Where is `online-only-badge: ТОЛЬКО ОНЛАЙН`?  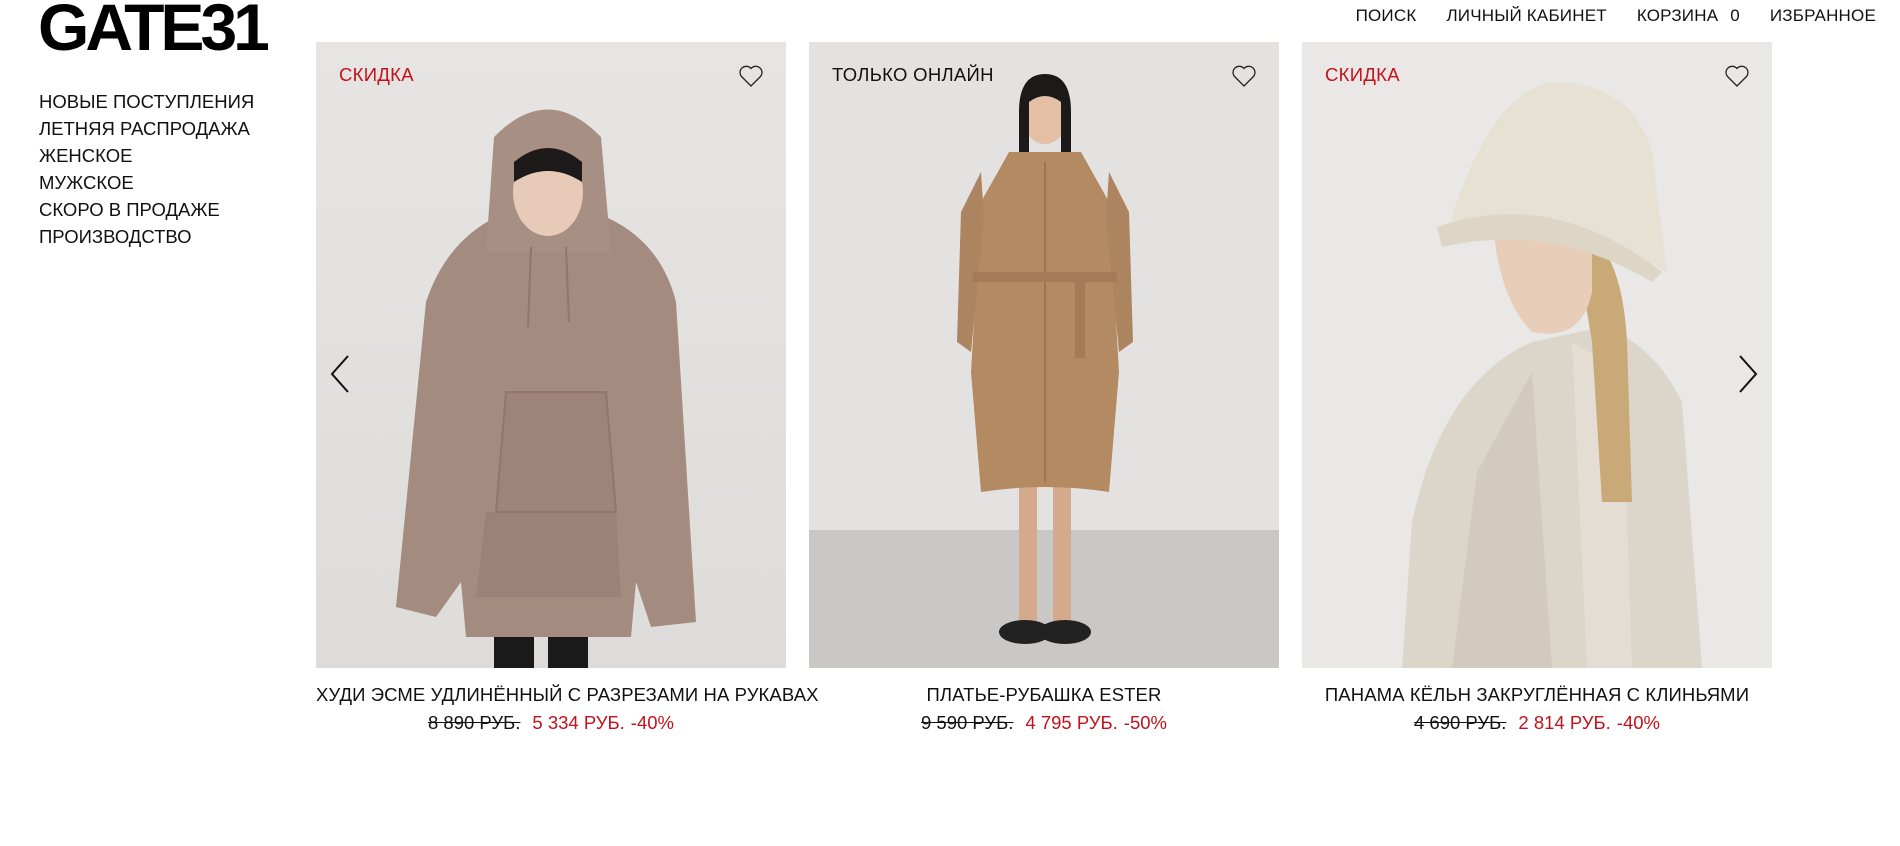
online-only-badge: ТОЛЬКО ОНЛАЙН is located at coordinates (913, 74).